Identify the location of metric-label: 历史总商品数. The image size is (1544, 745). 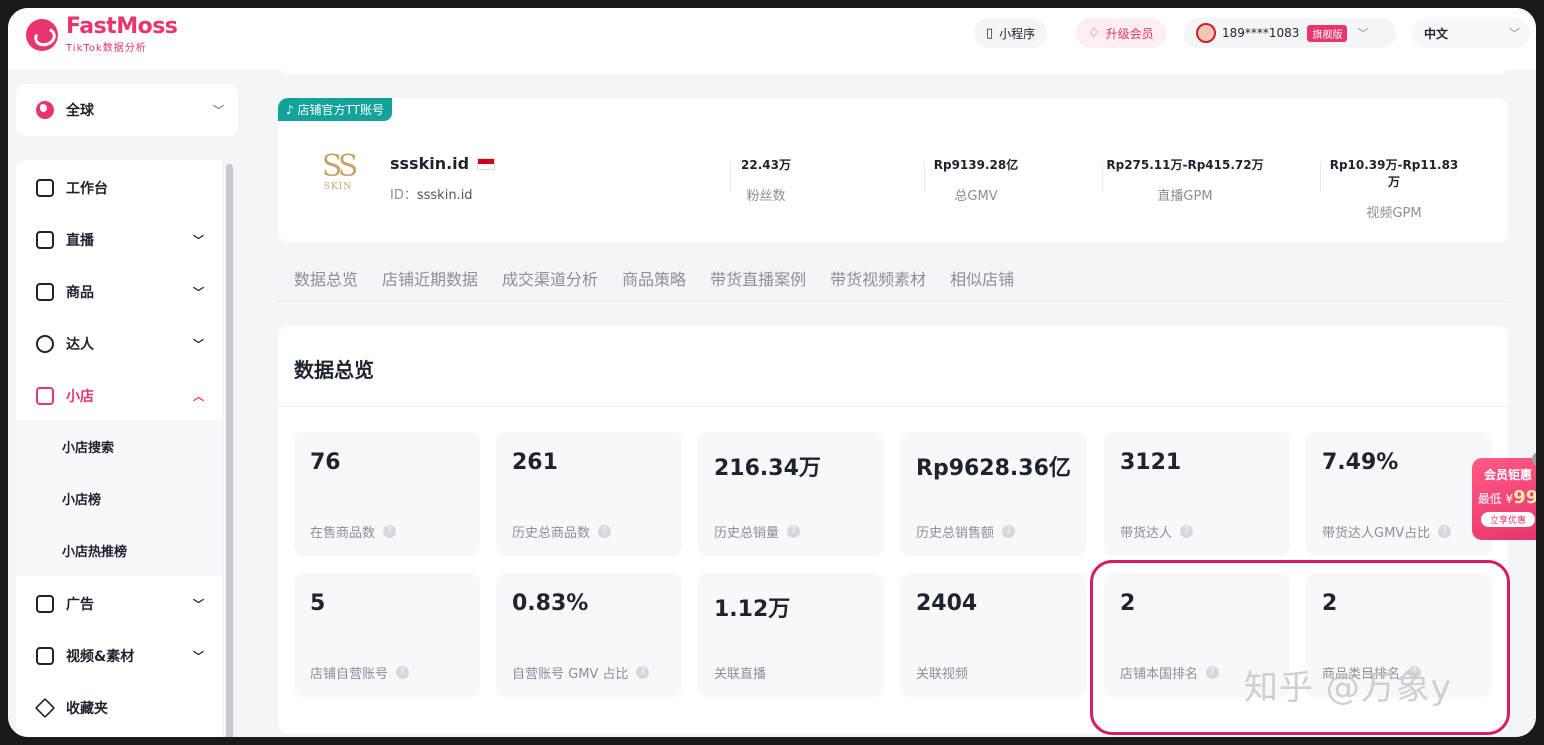
(551, 533).